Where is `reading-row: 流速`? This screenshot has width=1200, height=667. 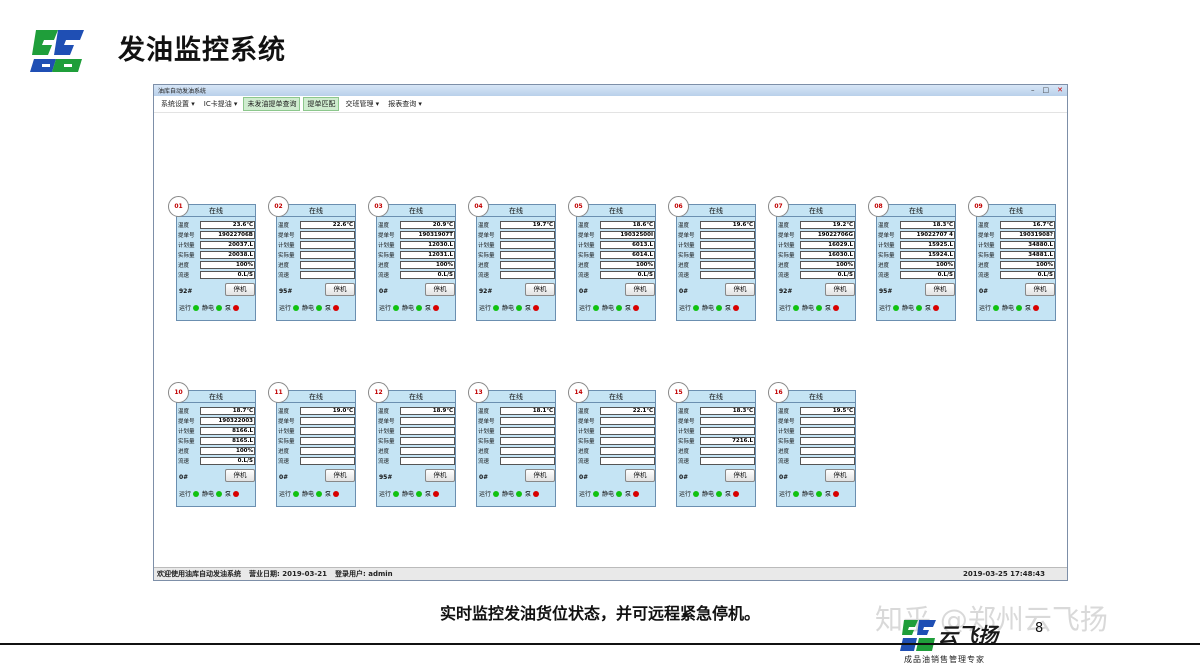 reading-row: 流速 is located at coordinates (316, 461).